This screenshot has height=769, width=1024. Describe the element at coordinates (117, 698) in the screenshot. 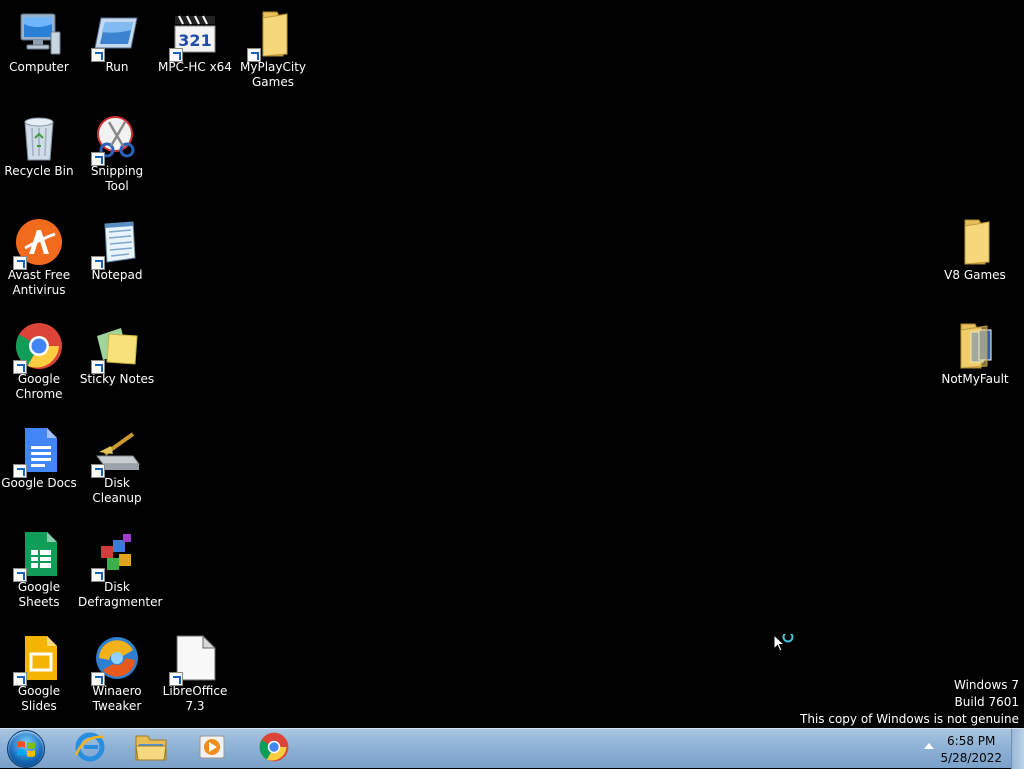

I see `desktop-icon-label: Winaero Tweaker` at that location.